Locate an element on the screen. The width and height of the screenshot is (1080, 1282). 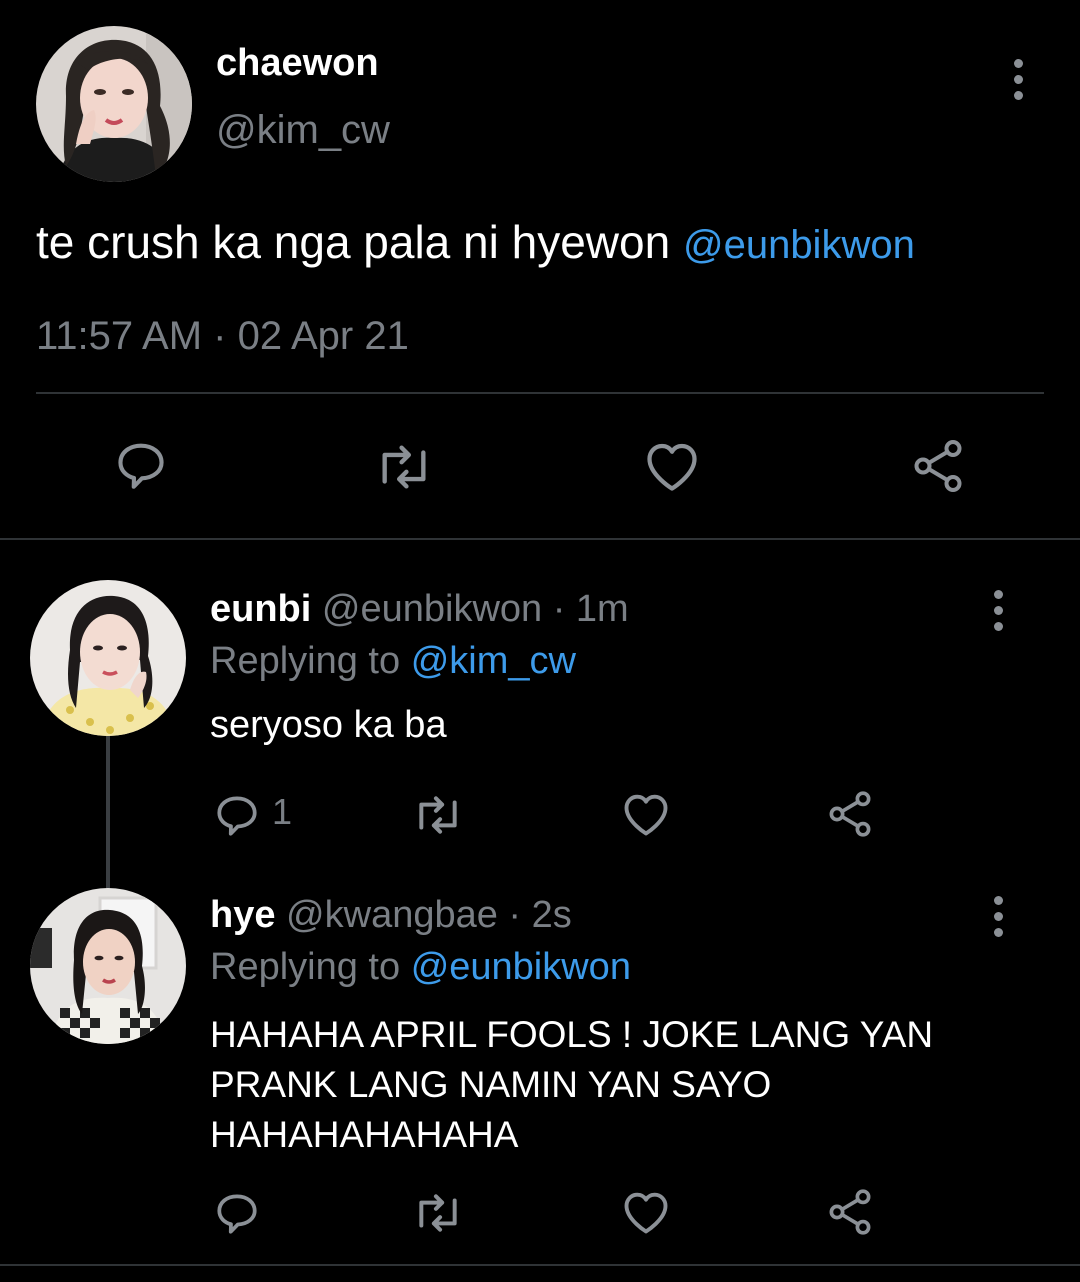
avatar-chaewon is located at coordinates (114, 104).